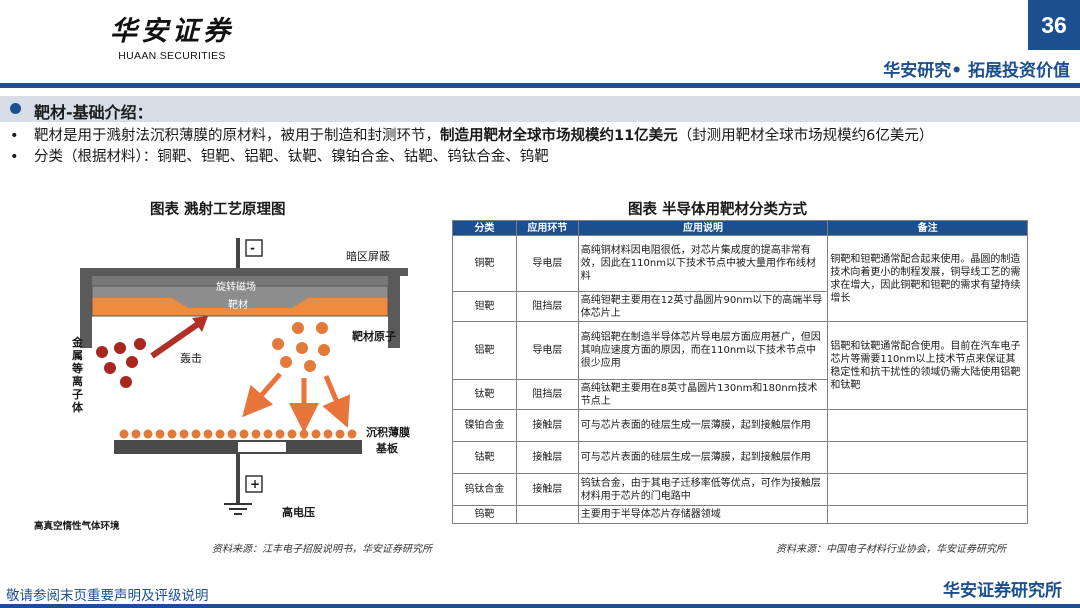  What do you see at coordinates (387, 448) in the screenshot?
I see `substrate-label: 基板` at bounding box center [387, 448].